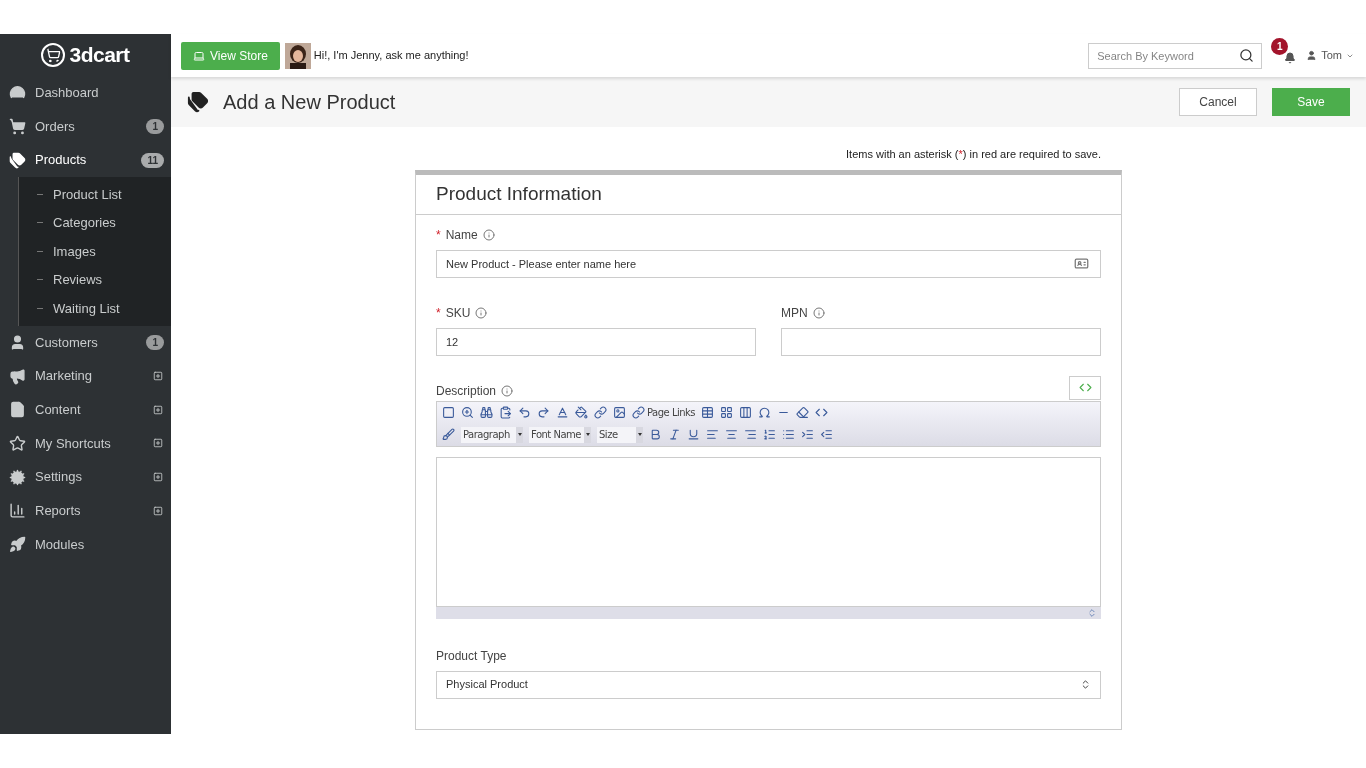 The height and width of the screenshot is (768, 1366). What do you see at coordinates (85, 511) in the screenshot?
I see `sidebar-item: Reports` at bounding box center [85, 511].